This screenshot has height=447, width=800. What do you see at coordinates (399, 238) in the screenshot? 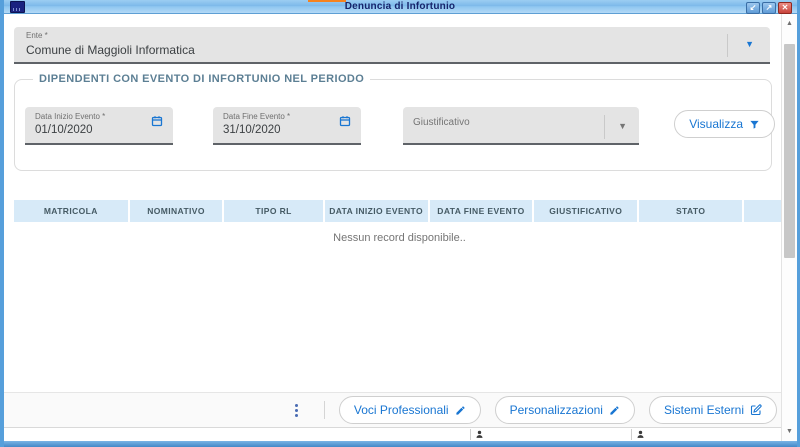
I see `empty-grid-message: Nessun record disponibile..` at bounding box center [399, 238].